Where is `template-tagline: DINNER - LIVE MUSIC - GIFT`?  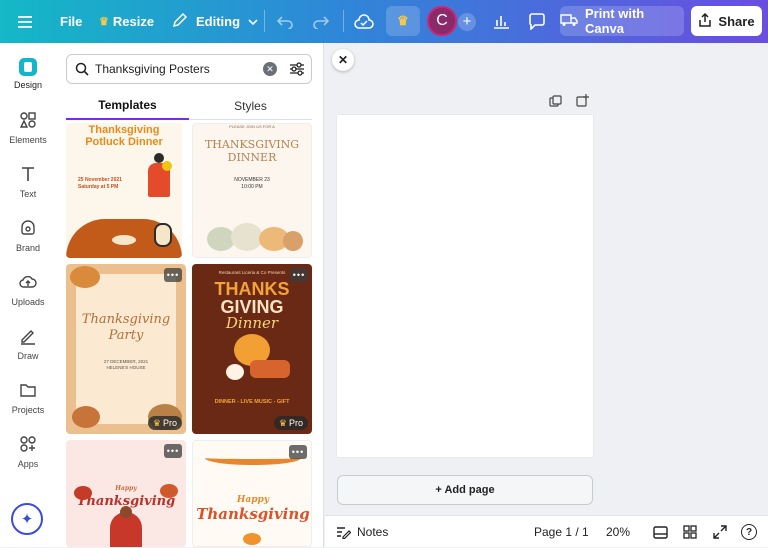 template-tagline: DINNER - LIVE MUSIC - GIFT is located at coordinates (252, 402).